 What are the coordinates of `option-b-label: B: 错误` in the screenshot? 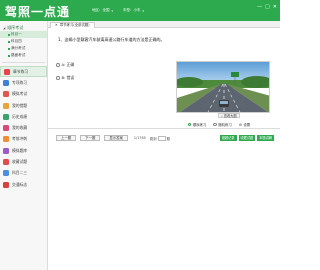 It's located at (68, 77).